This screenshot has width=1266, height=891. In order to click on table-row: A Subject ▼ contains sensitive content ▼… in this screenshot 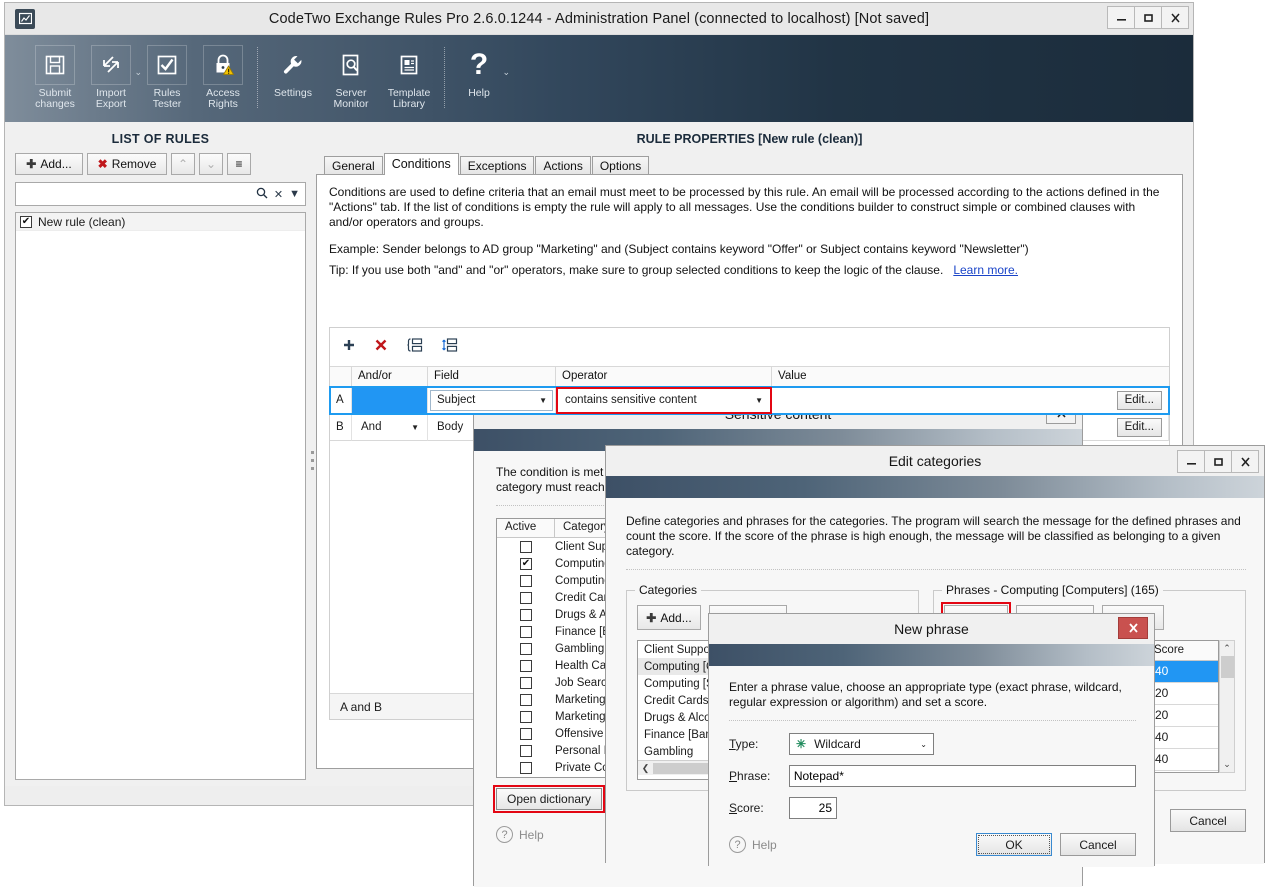, I will do `click(749, 400)`.